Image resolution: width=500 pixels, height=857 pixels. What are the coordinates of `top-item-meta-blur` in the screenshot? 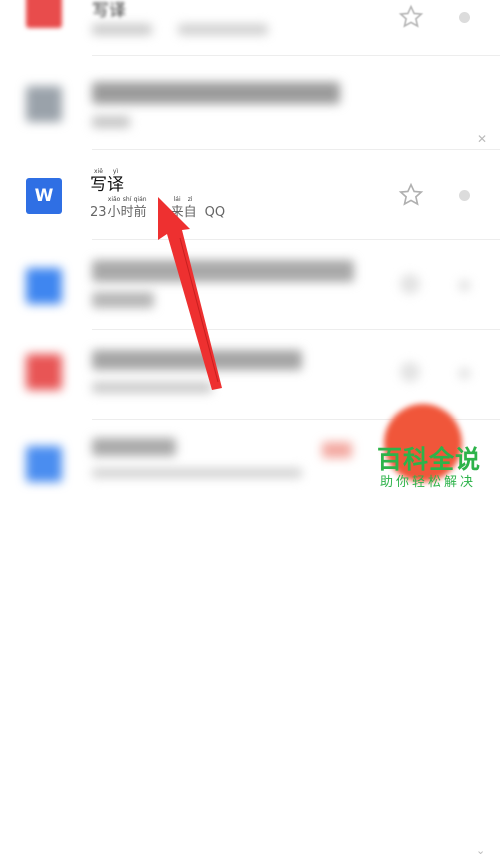 It's located at (122, 29).